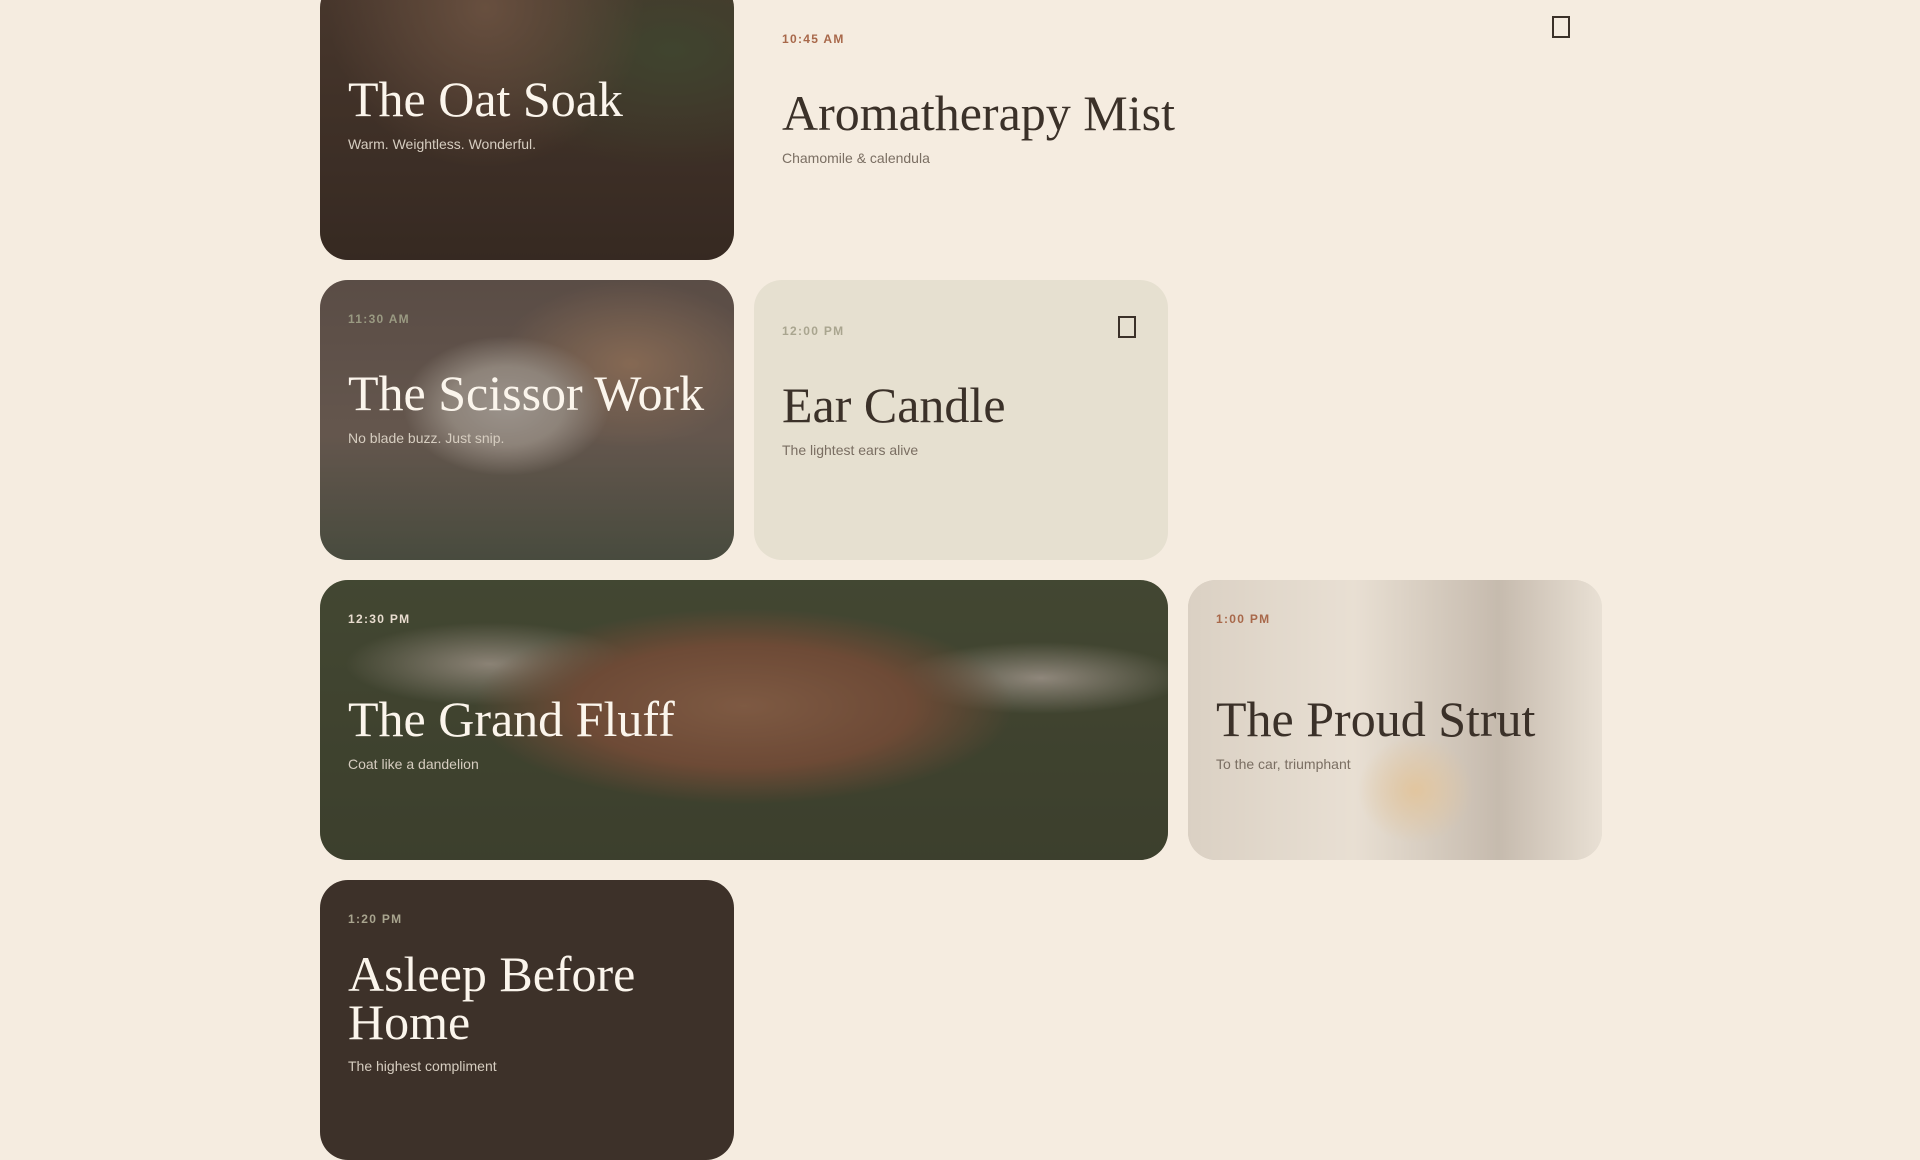 The width and height of the screenshot is (1920, 1160). What do you see at coordinates (375, 919) in the screenshot?
I see `card-time: 1:20 PM` at bounding box center [375, 919].